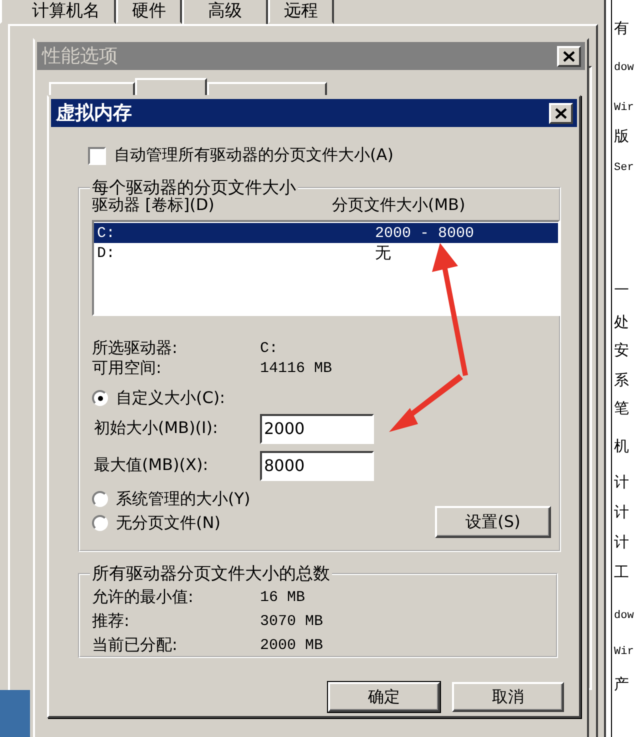  Describe the element at coordinates (301, 12) in the screenshot. I see `tab: 远程` at that location.